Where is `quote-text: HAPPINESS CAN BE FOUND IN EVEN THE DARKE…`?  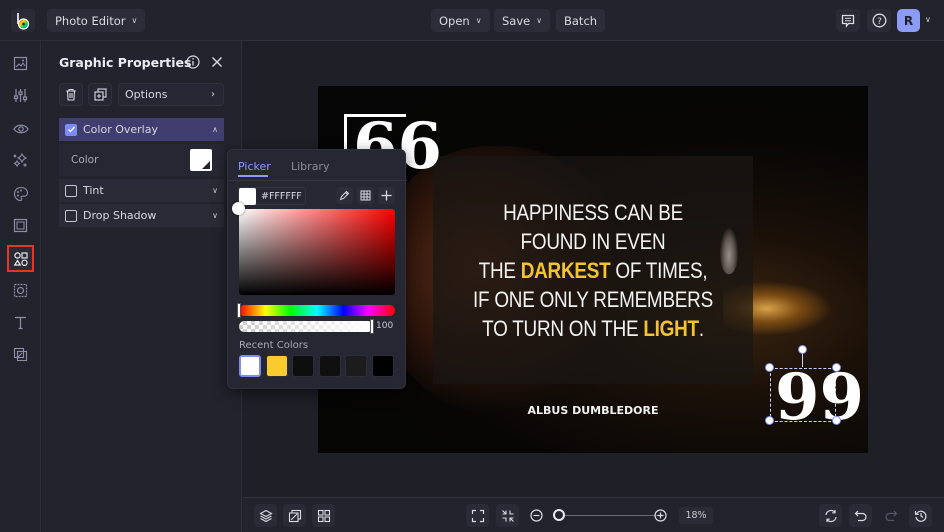
quote-text: HAPPINESS CAN BE FOUND IN EVEN THE DARKE… is located at coordinates (593, 270).